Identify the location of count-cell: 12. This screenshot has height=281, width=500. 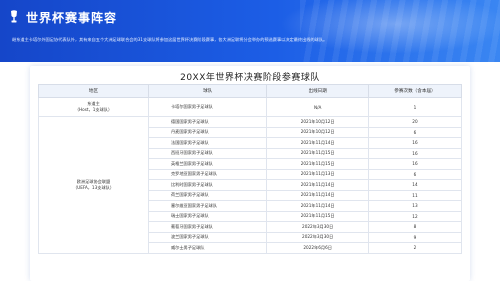
(415, 216).